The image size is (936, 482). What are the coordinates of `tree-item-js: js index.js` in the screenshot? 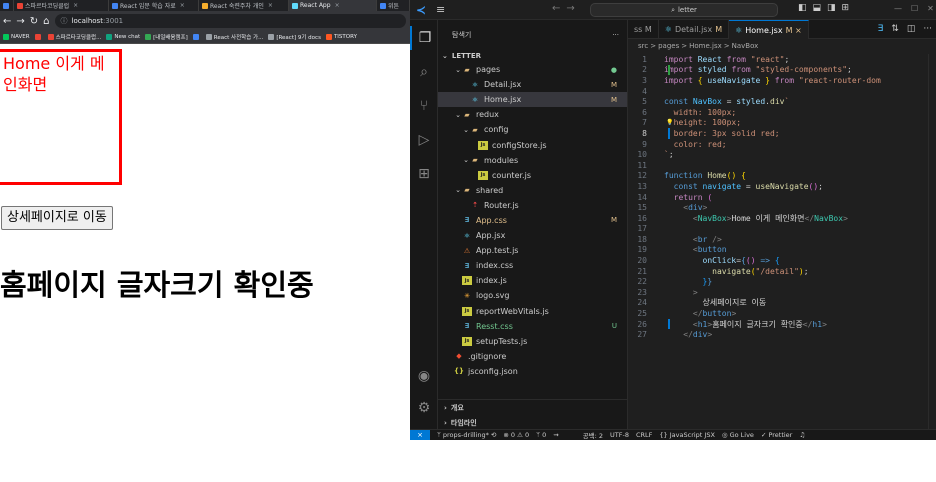 It's located at (532, 280).